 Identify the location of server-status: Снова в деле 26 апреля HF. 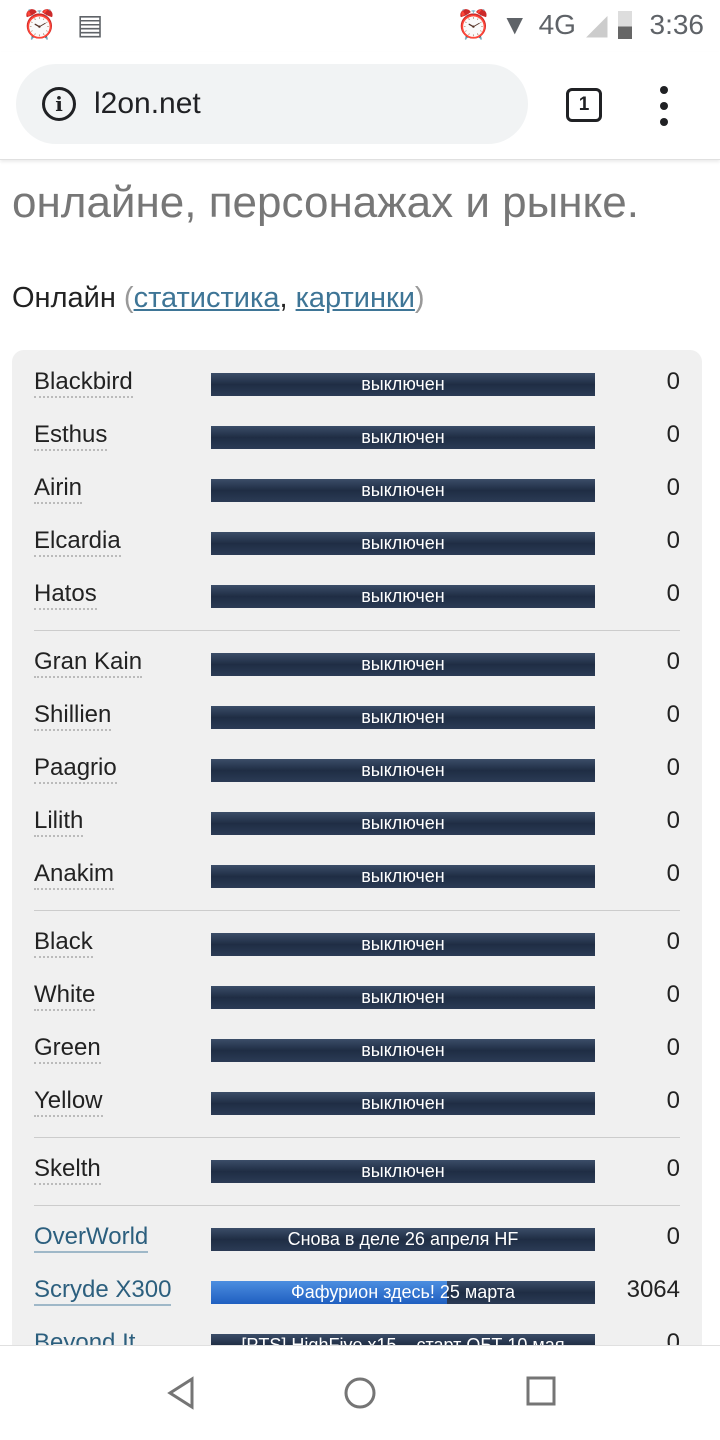
(403, 1239).